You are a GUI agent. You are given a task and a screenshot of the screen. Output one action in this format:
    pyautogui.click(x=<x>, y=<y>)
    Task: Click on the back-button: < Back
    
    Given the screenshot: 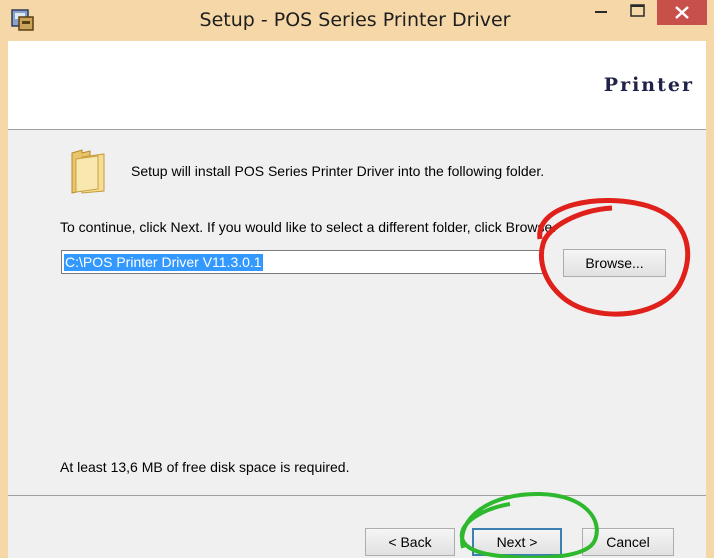 What is the action you would take?
    pyautogui.click(x=410, y=542)
    